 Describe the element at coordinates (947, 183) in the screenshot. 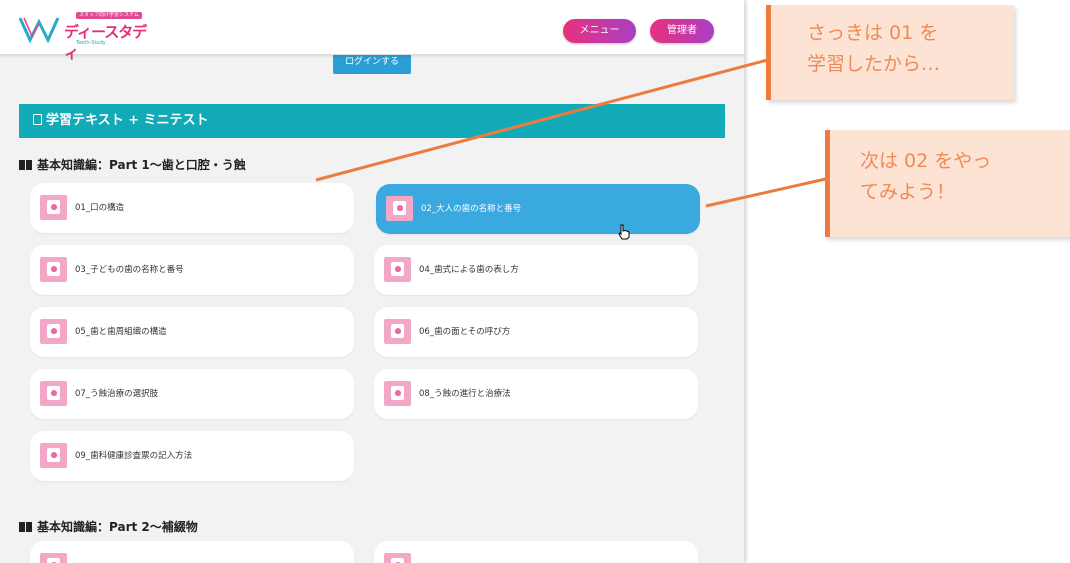

I see `callout-next-lesson: 次は 02 をやっ てみよう！` at that location.